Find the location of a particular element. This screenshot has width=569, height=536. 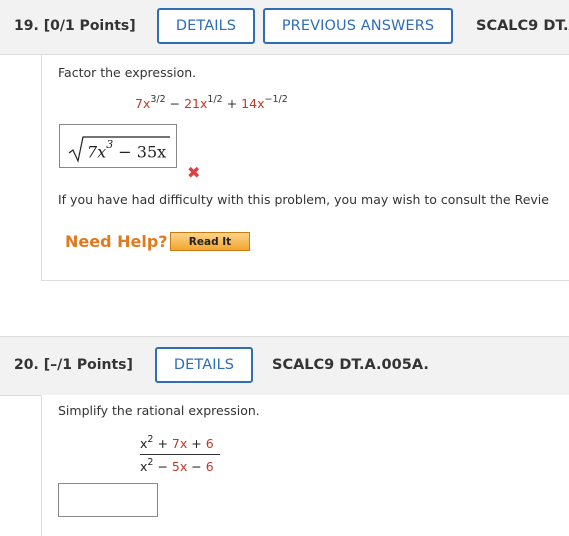

details-button-19: DETAILS is located at coordinates (206, 26).